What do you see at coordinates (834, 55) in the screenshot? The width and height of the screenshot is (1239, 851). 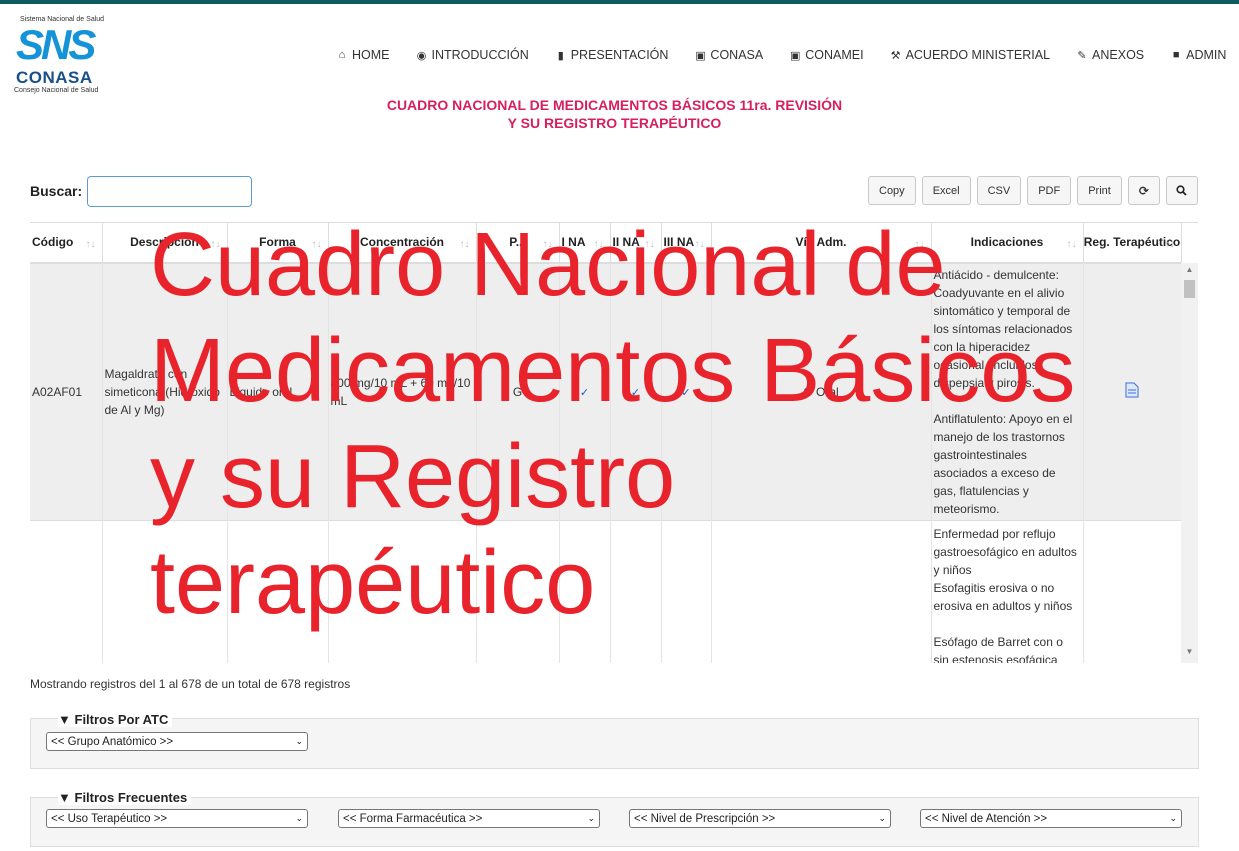 I see `nav-label: CONAMEI` at bounding box center [834, 55].